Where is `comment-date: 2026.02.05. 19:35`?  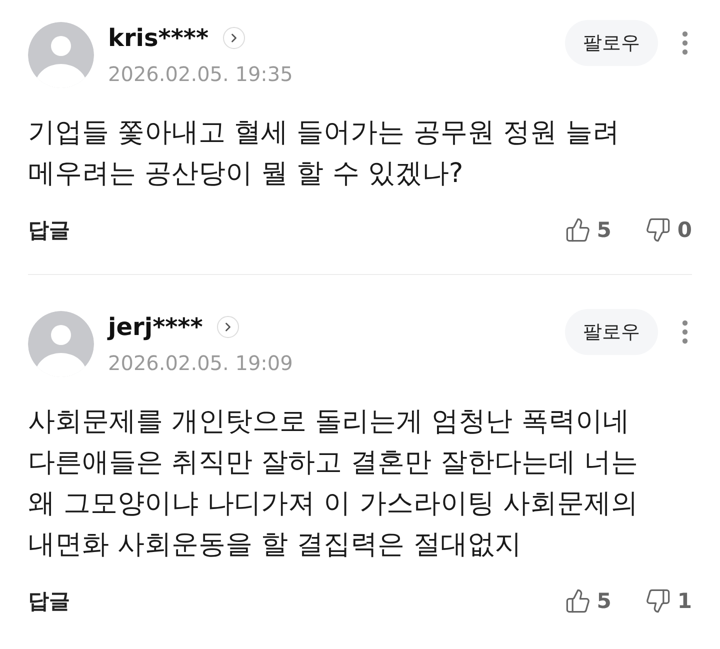 comment-date: 2026.02.05. 19:35 is located at coordinates (200, 74).